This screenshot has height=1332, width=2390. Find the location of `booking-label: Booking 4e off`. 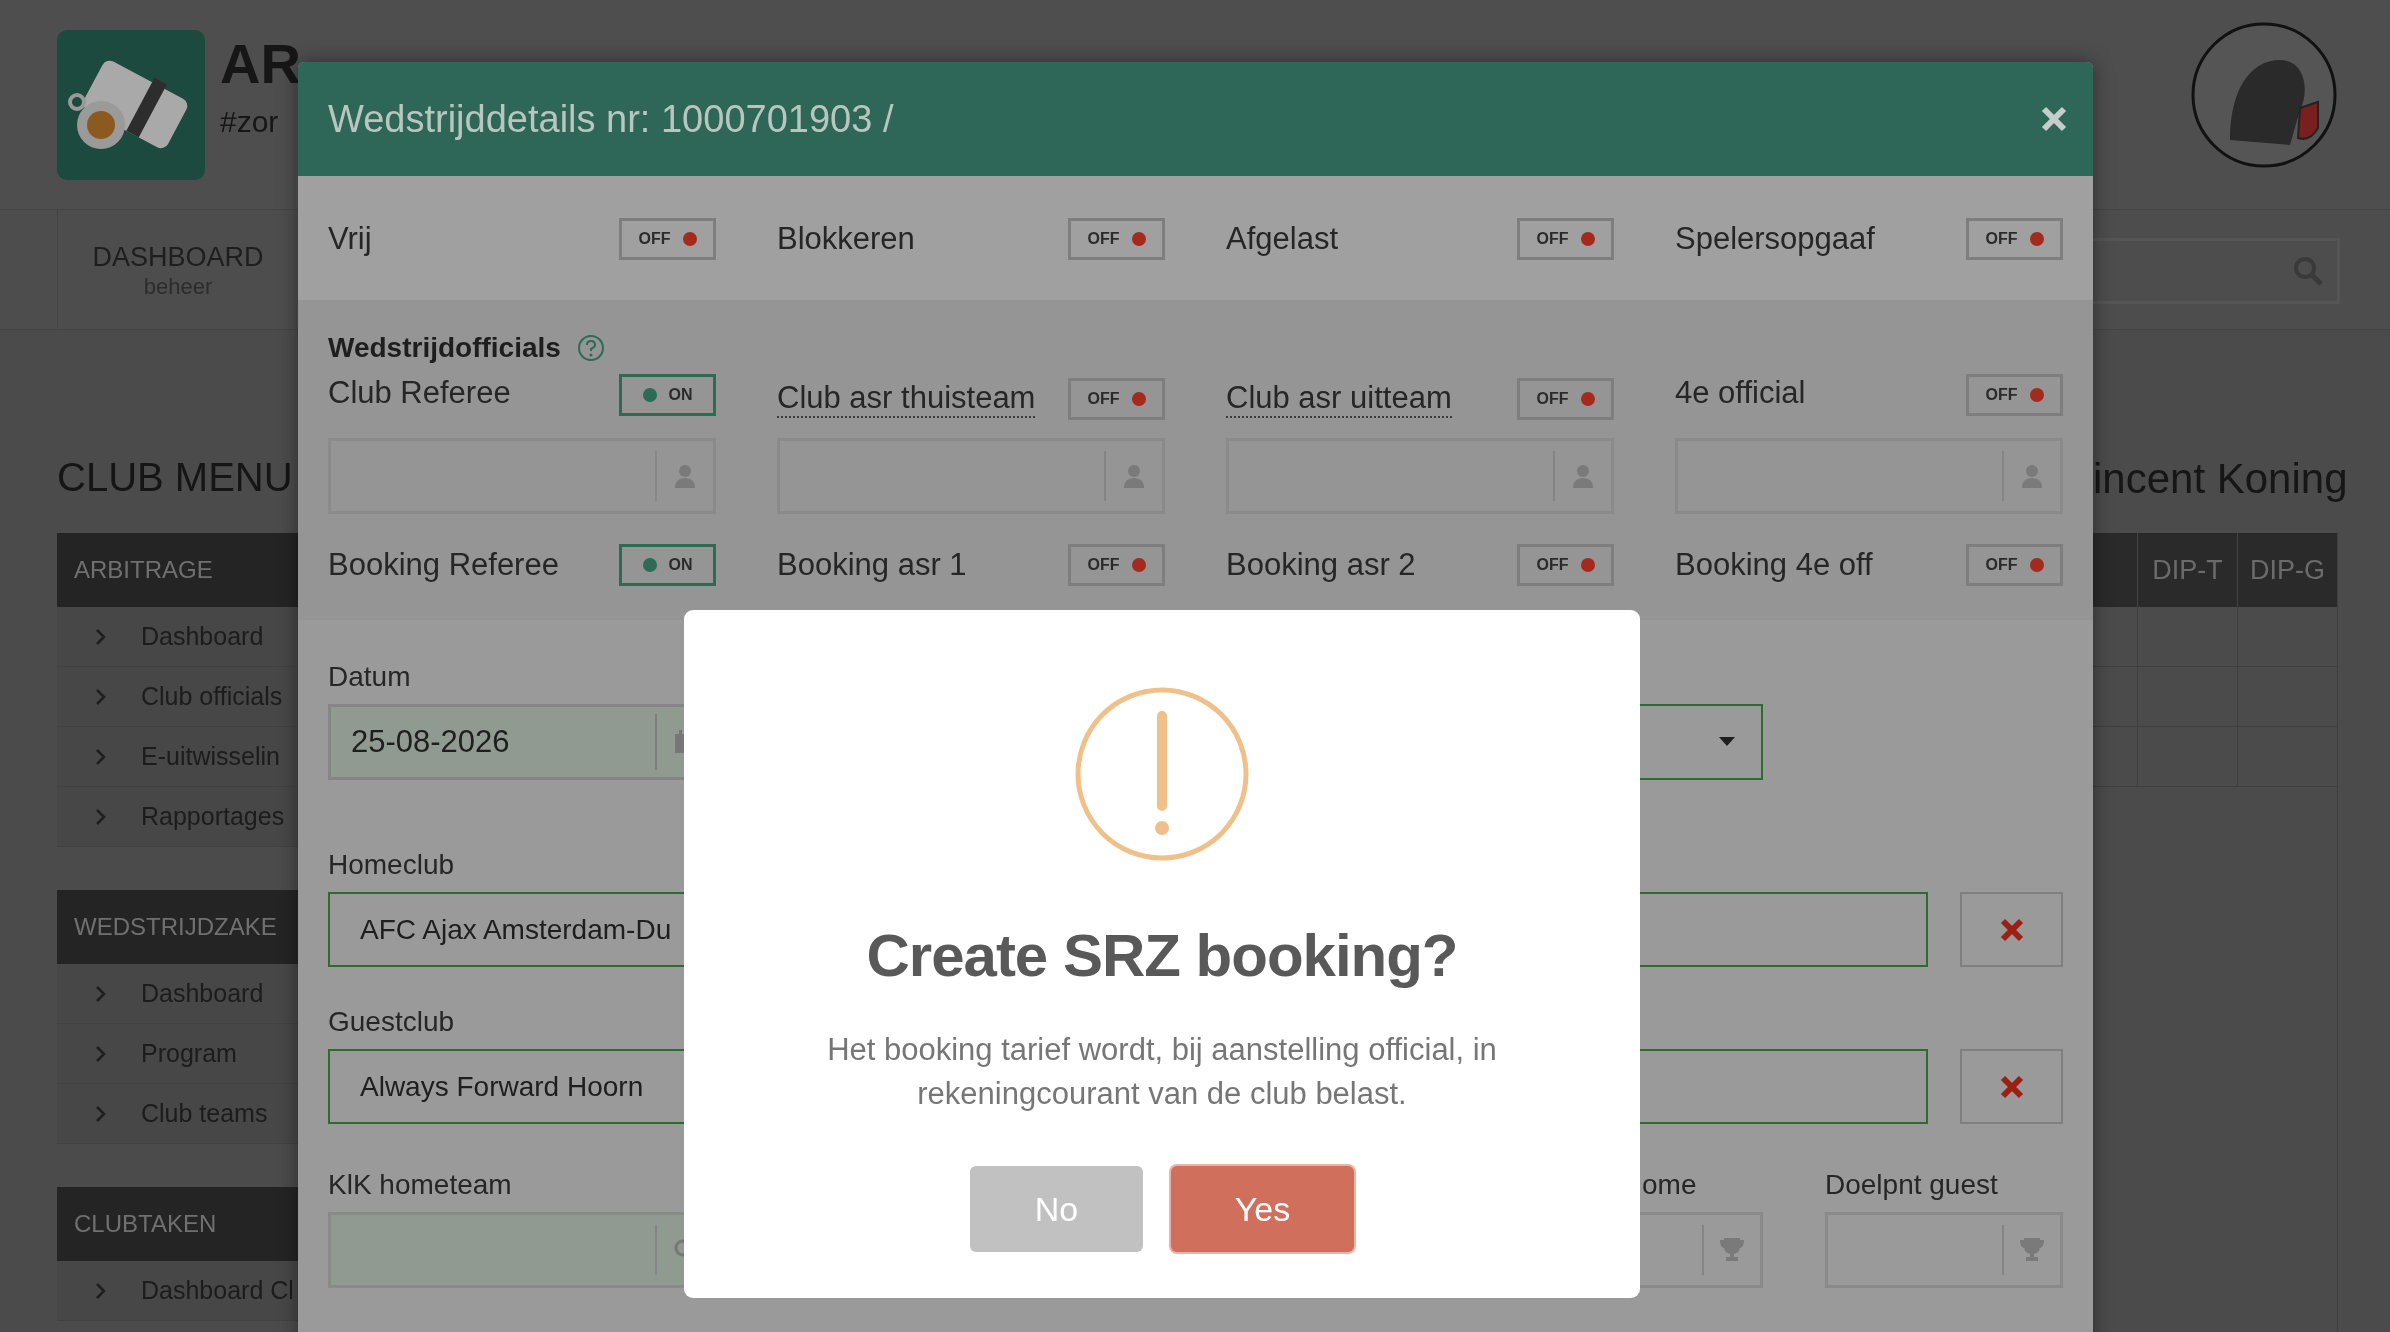

booking-label: Booking 4e off is located at coordinates (1774, 564).